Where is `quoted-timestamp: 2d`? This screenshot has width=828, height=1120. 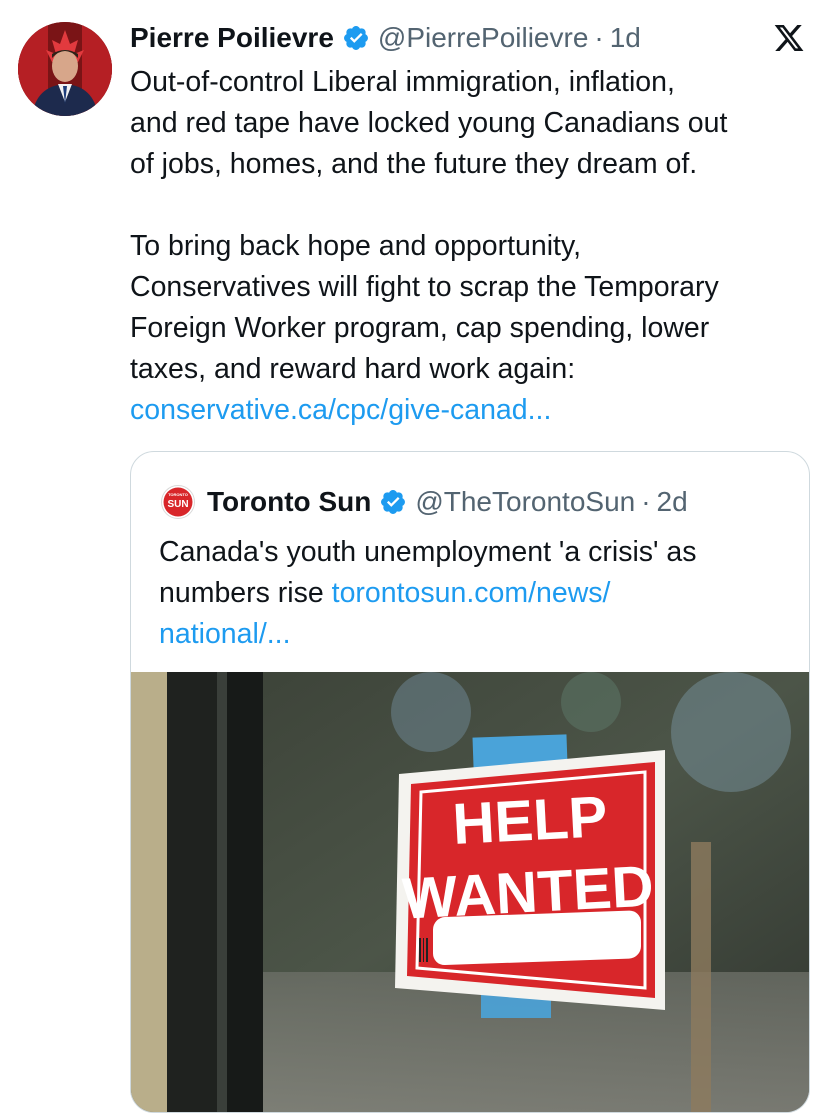 quoted-timestamp: 2d is located at coordinates (672, 502).